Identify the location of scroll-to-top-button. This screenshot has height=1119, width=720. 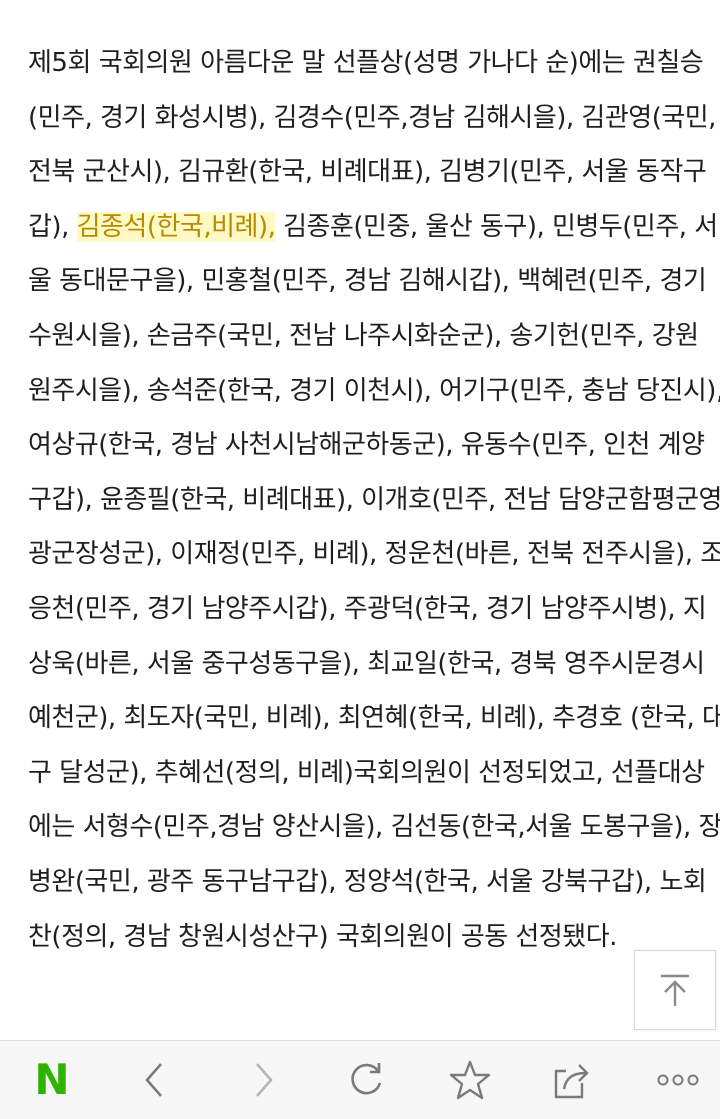
(675, 990).